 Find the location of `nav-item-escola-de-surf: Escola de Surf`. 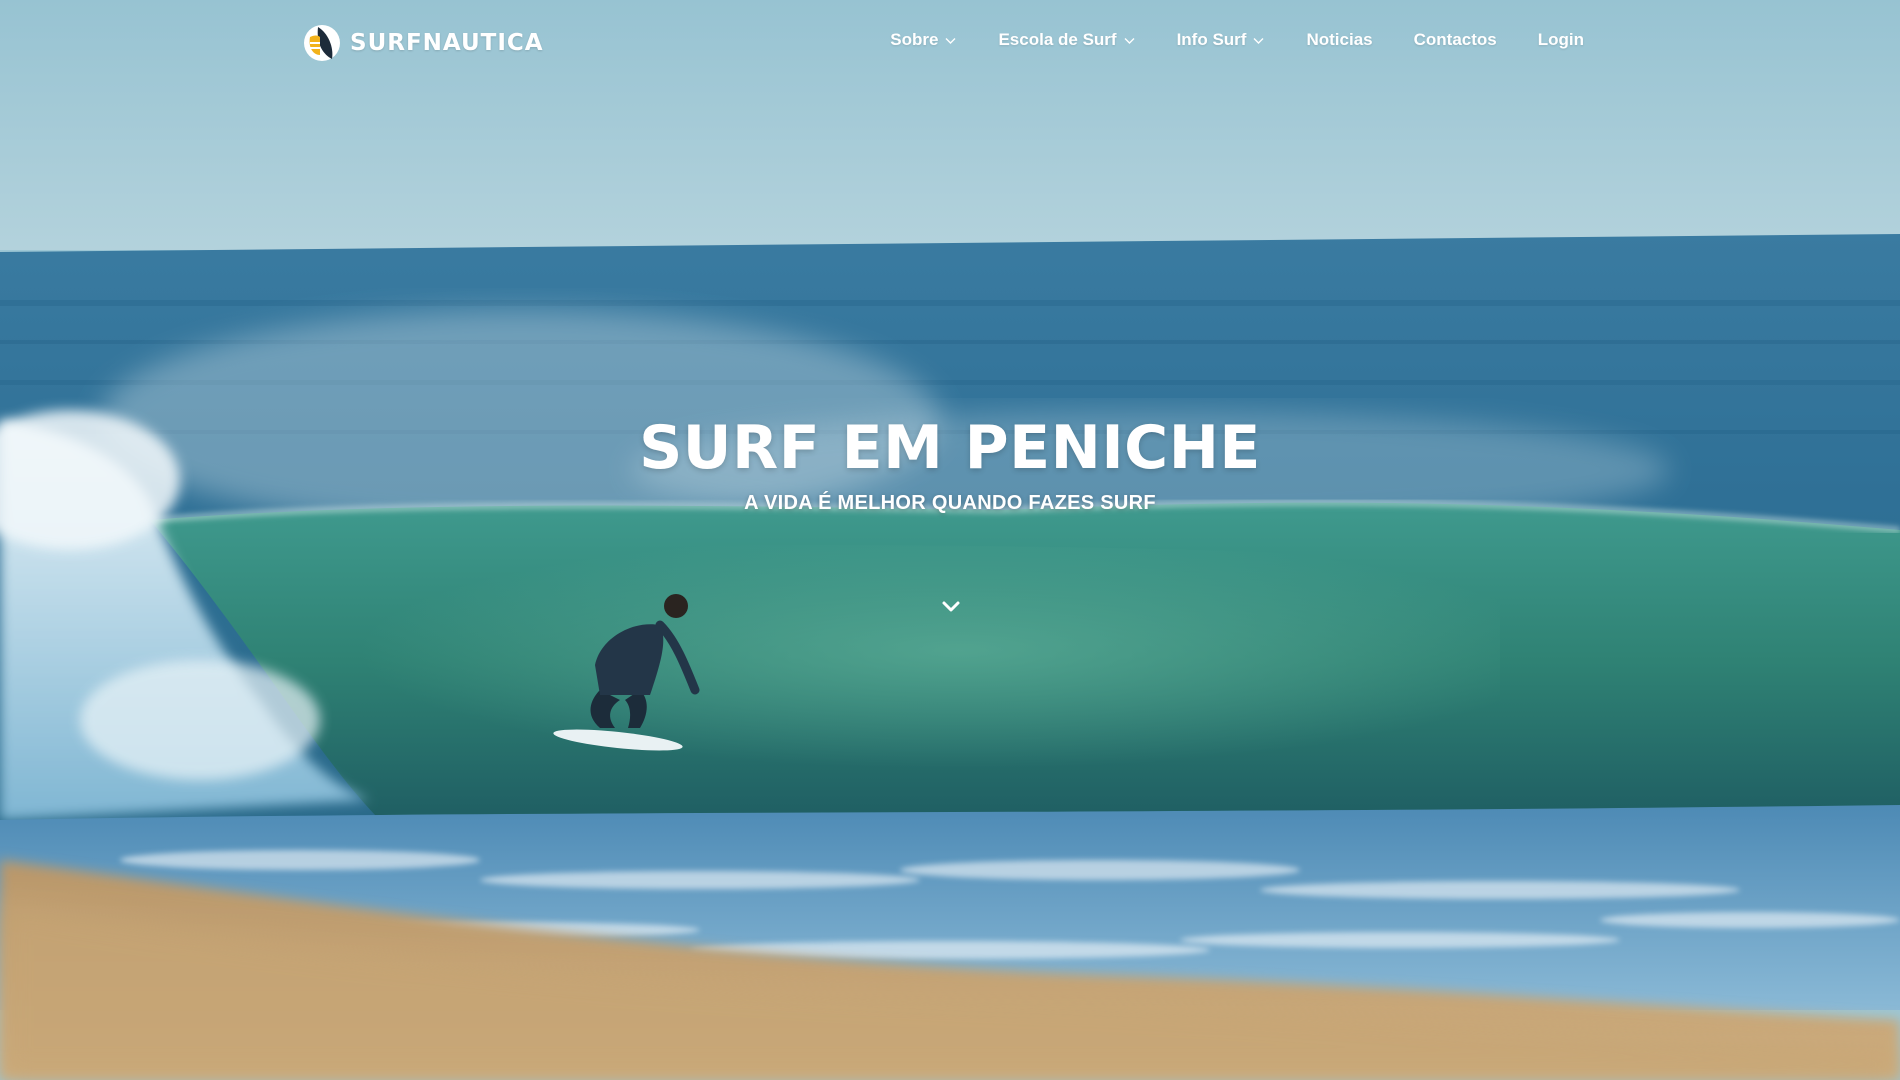

nav-item-escola-de-surf: Escola de Surf is located at coordinates (1066, 40).